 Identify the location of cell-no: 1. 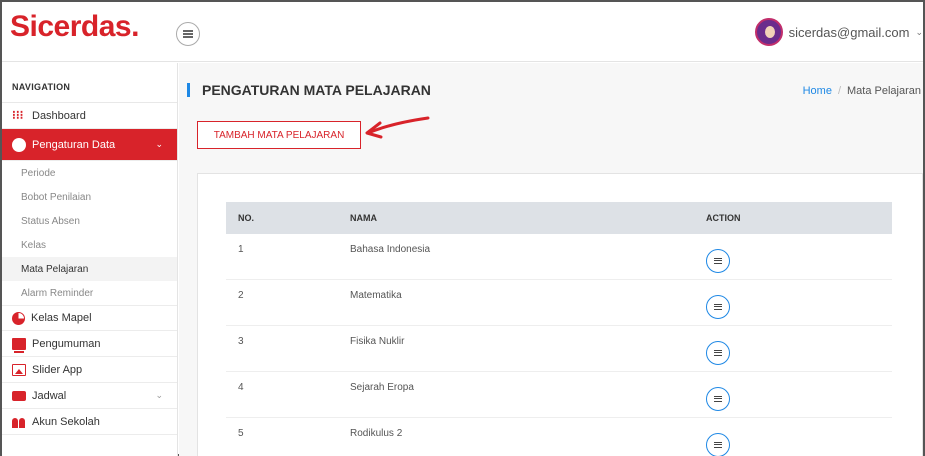
(241, 249).